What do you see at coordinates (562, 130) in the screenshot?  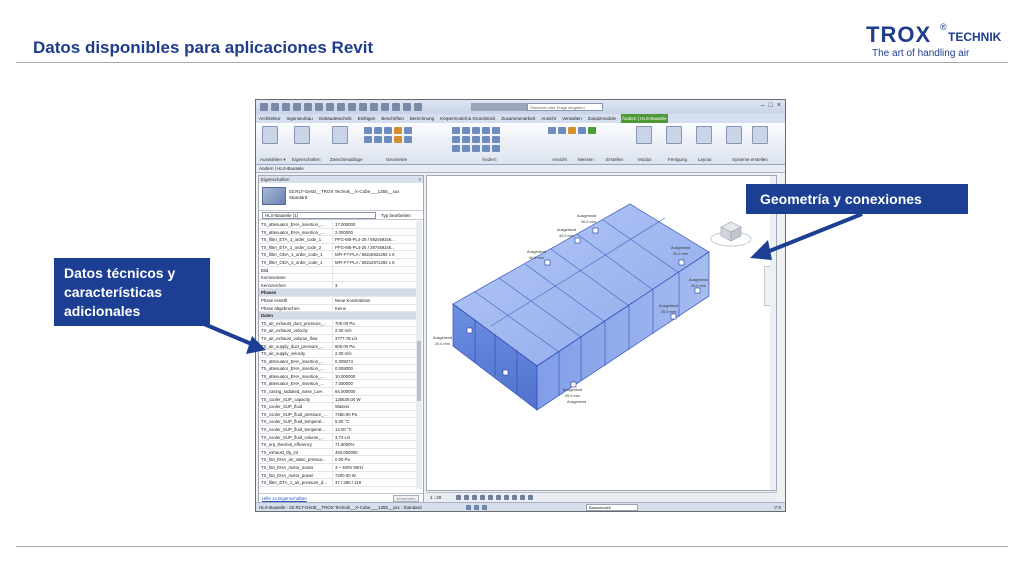 I see `override-icon` at bounding box center [562, 130].